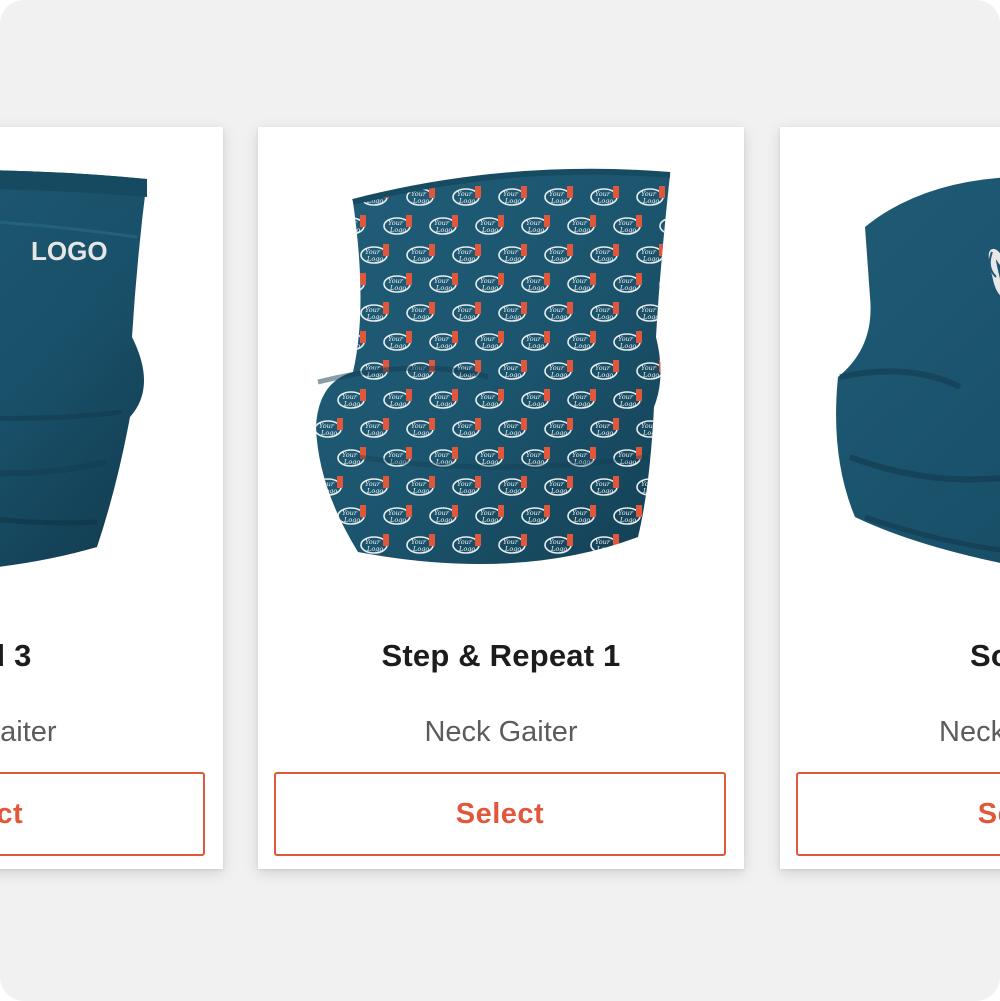 This screenshot has height=1001, width=1000. Describe the element at coordinates (69, 251) in the screenshot. I see `logo-print-text: LOGO` at that location.